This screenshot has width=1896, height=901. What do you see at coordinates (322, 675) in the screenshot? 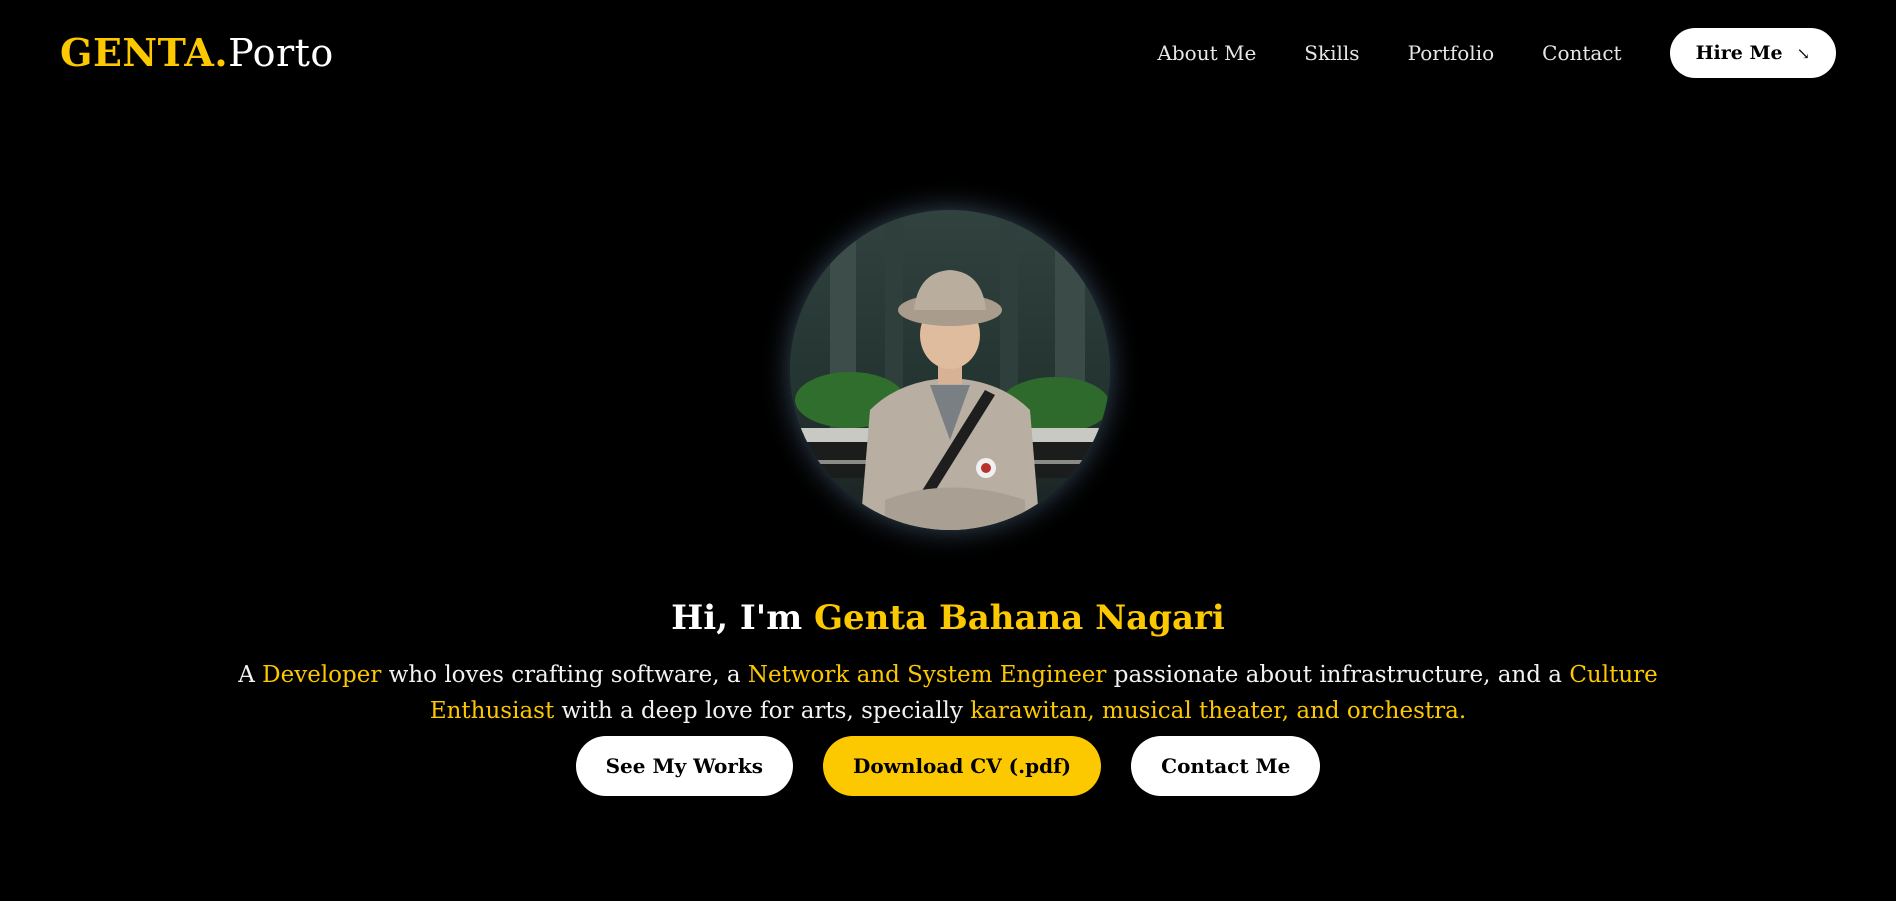
I see `bio-highlight-developer: Developer` at bounding box center [322, 675].